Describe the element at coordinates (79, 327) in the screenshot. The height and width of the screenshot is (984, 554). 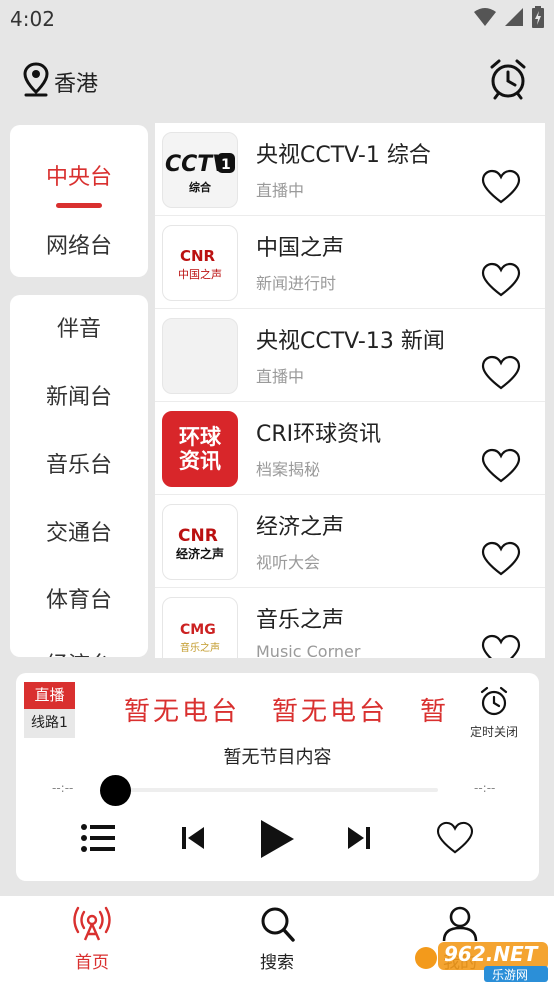
I see `category-accompany: 伴音` at that location.